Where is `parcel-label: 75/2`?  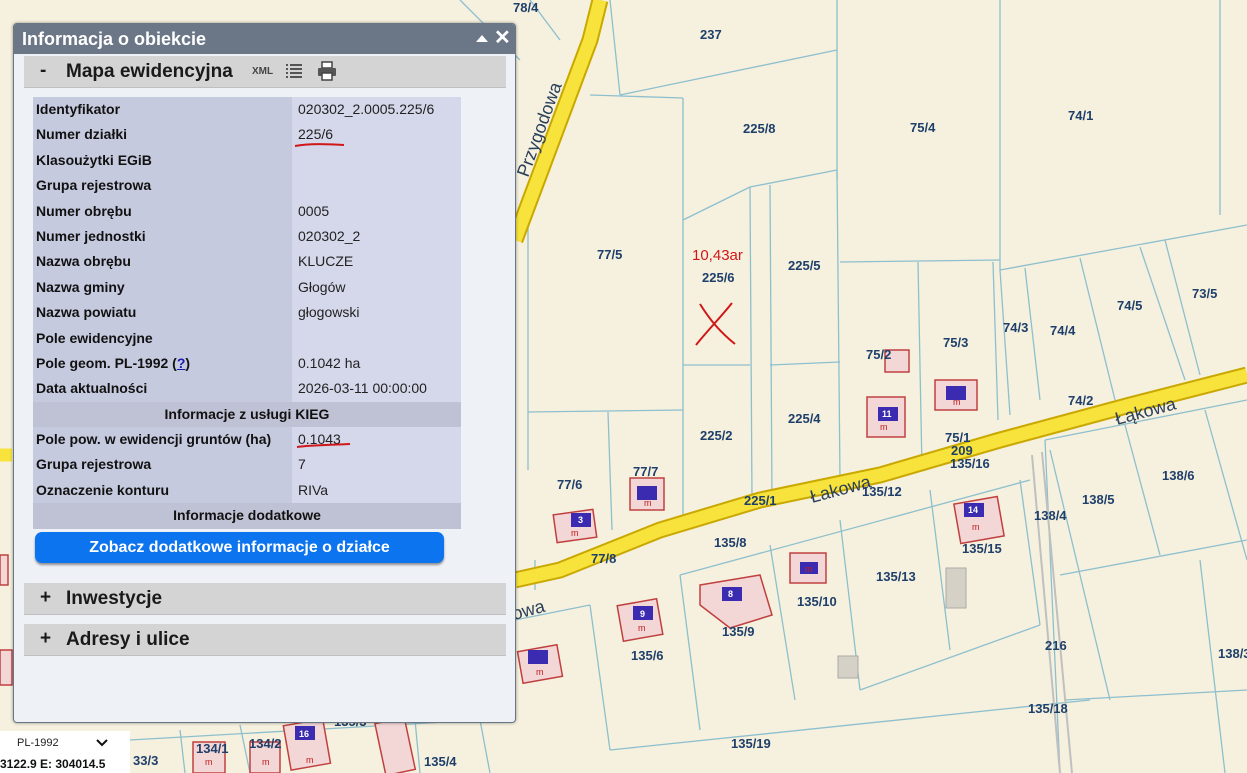
parcel-label: 75/2 is located at coordinates (878, 354).